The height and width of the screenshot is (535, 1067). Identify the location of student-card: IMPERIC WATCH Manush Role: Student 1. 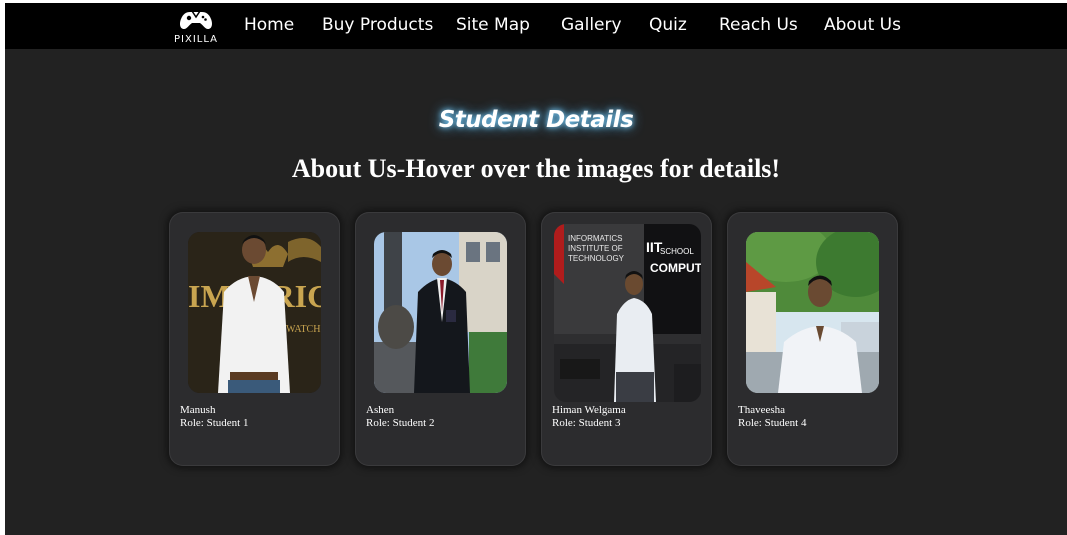
(254, 339).